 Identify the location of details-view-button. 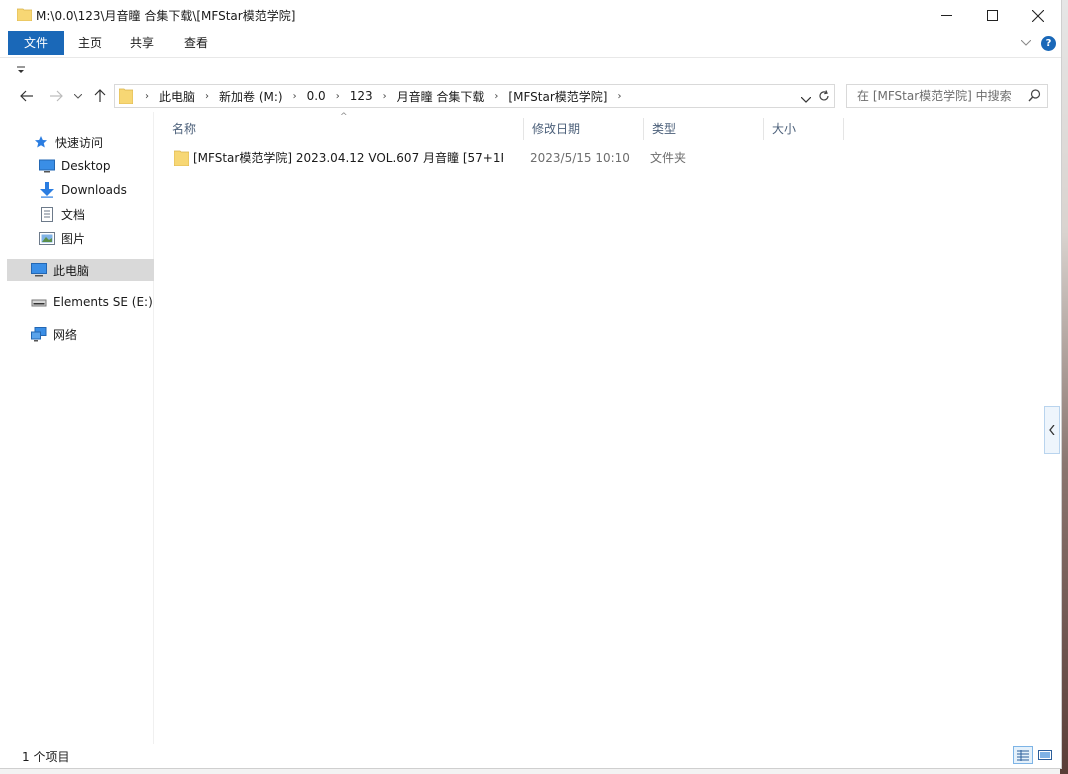
(1023, 755).